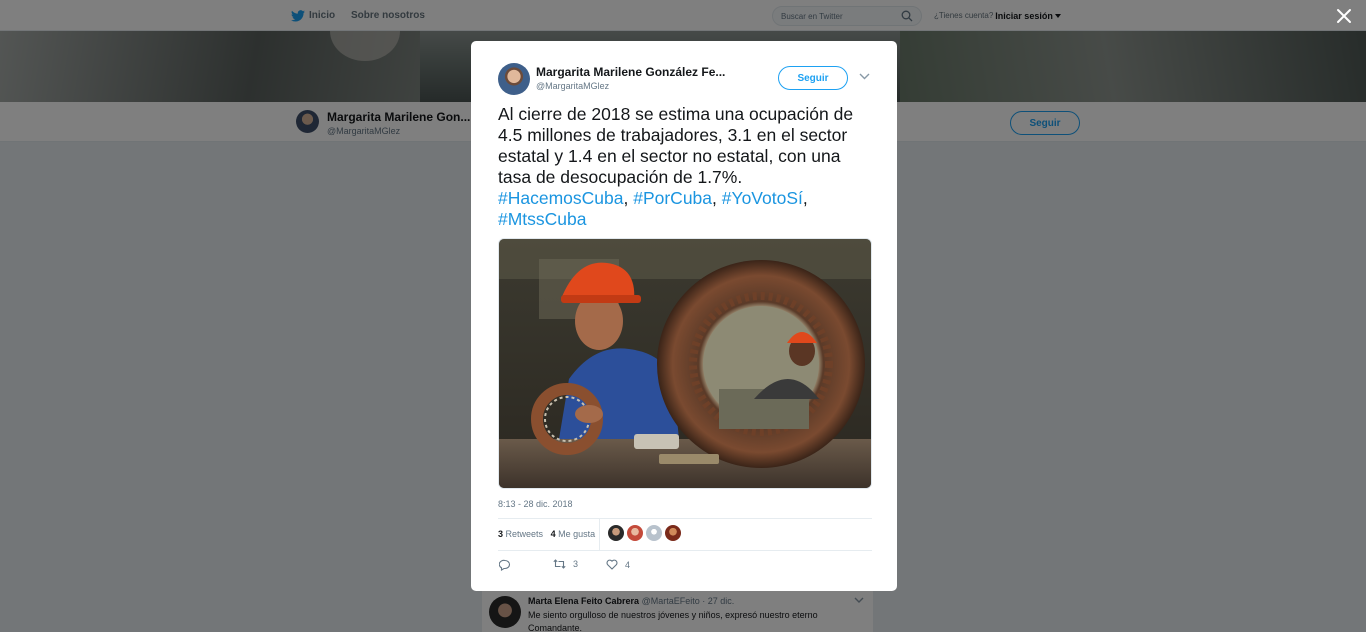 Image resolution: width=1366 pixels, height=632 pixels. Describe the element at coordinates (612, 564) in the screenshot. I see `heart-icon` at that location.